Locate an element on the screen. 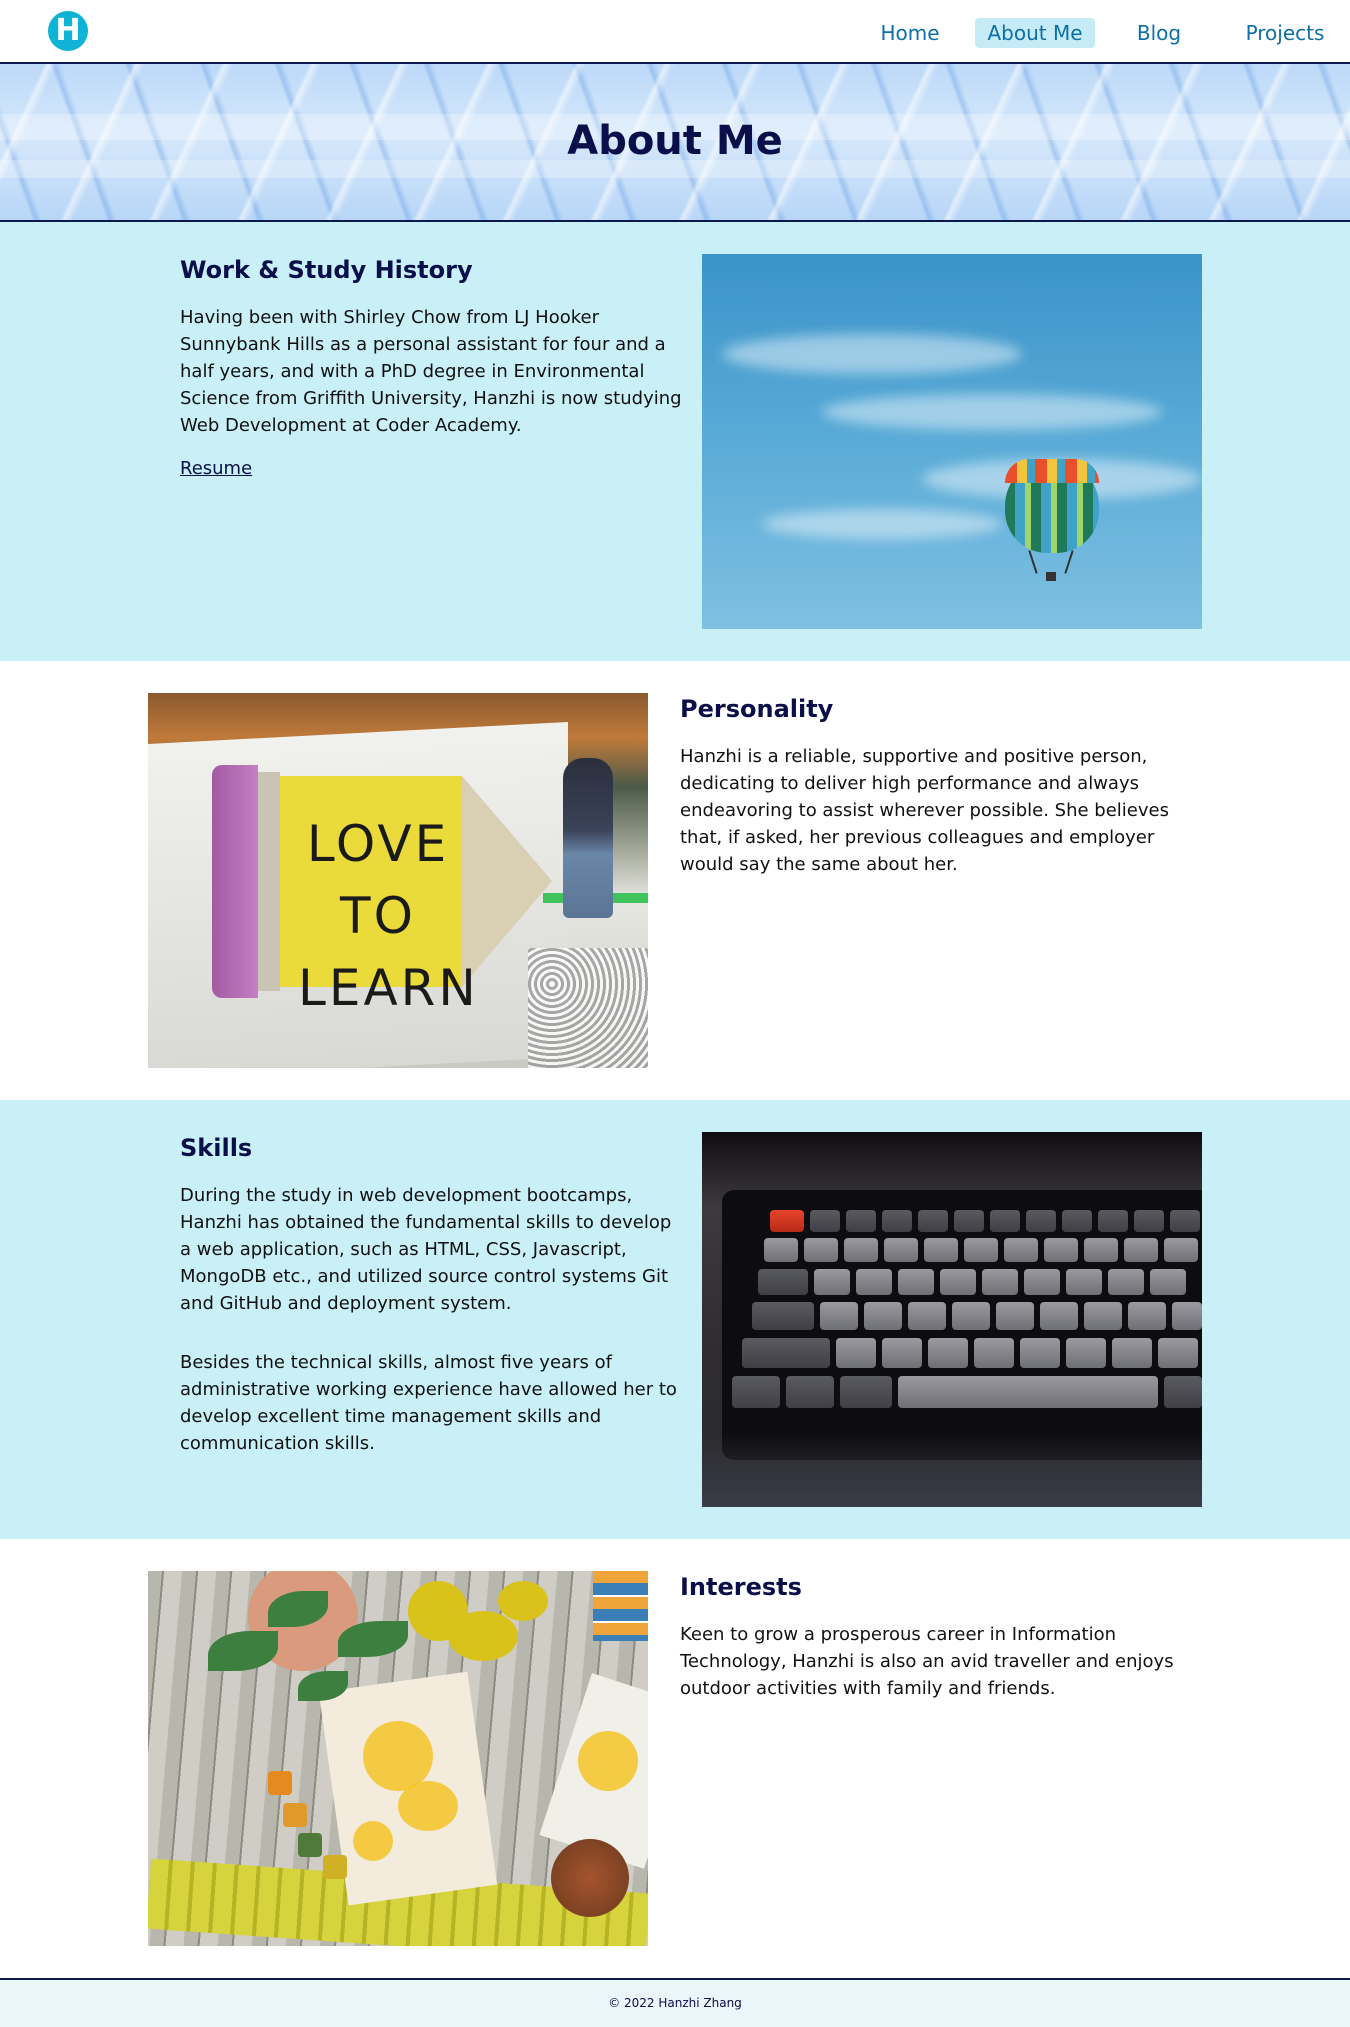  nav-about-link: About Me is located at coordinates (1035, 33).